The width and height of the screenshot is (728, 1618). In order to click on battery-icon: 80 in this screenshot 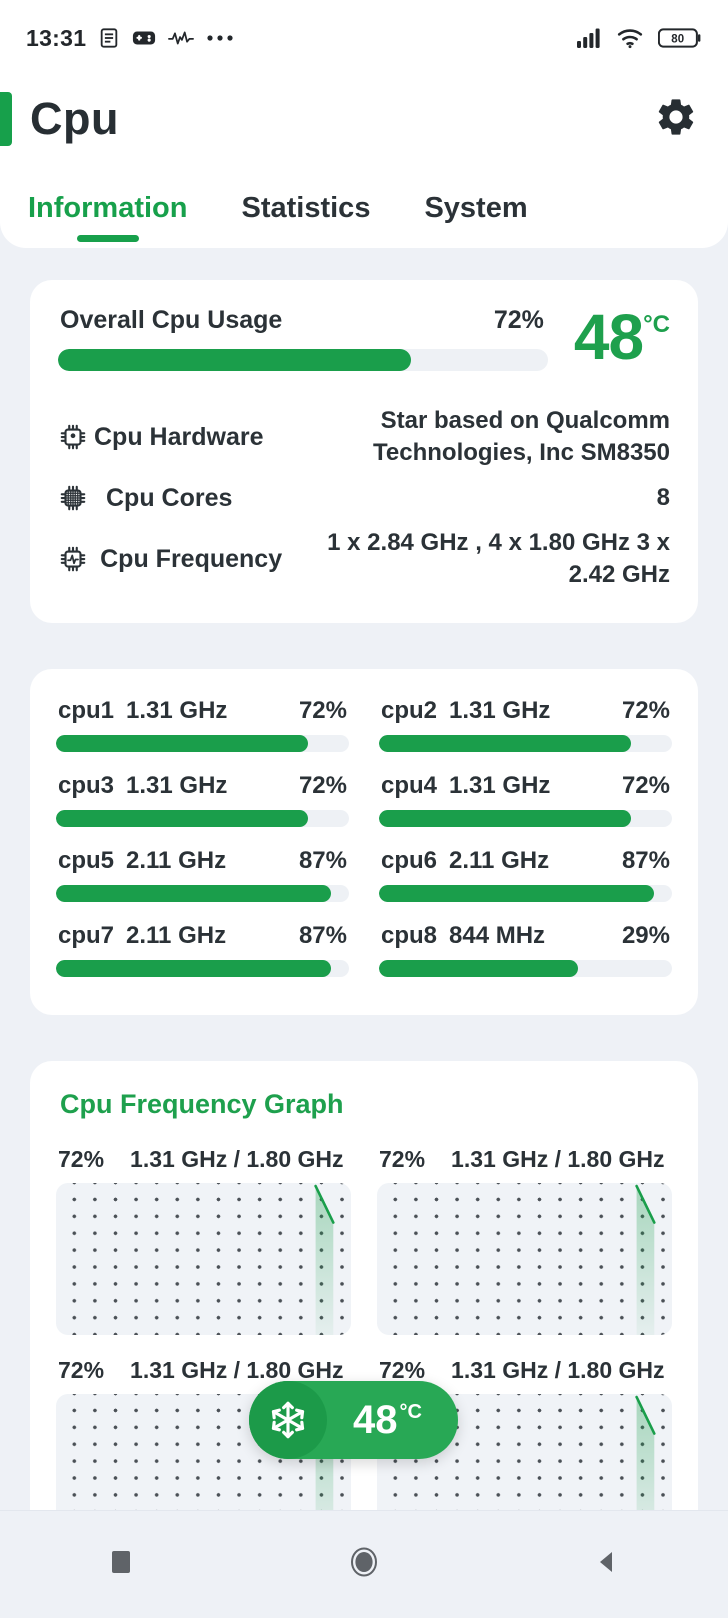, I will do `click(680, 38)`.